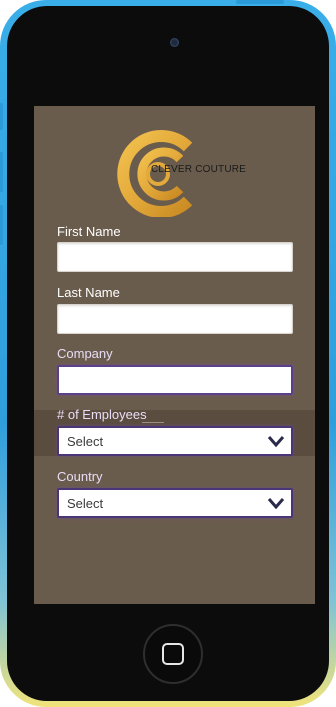 The image size is (336, 707). Describe the element at coordinates (1, 225) in the screenshot. I see `volume-down-button` at that location.